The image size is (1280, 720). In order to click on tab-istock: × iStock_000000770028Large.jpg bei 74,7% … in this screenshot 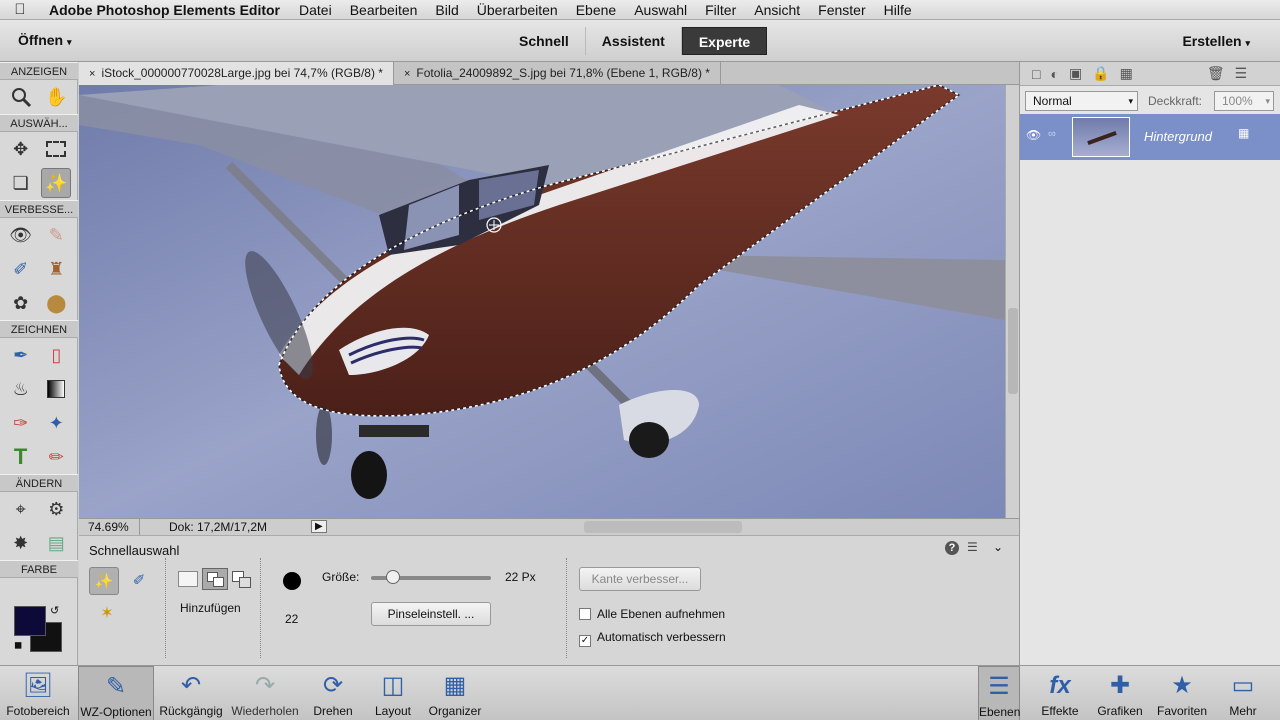, I will do `click(236, 73)`.